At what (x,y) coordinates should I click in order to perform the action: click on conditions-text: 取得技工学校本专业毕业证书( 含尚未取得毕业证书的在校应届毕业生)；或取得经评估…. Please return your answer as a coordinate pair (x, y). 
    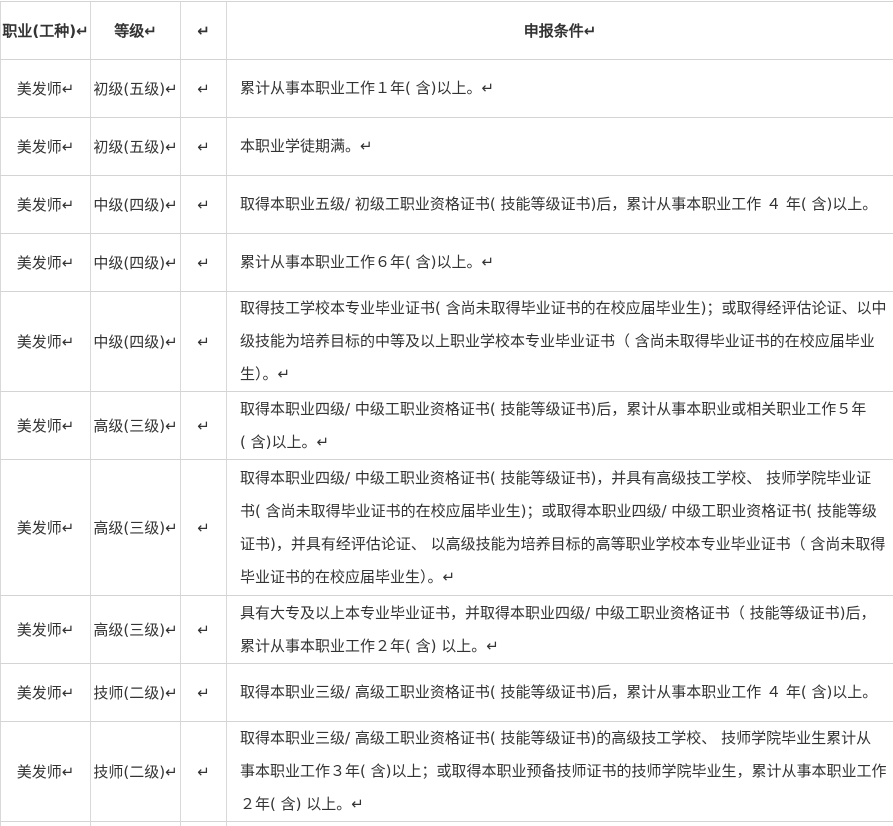
    Looking at the image, I should click on (566, 341).